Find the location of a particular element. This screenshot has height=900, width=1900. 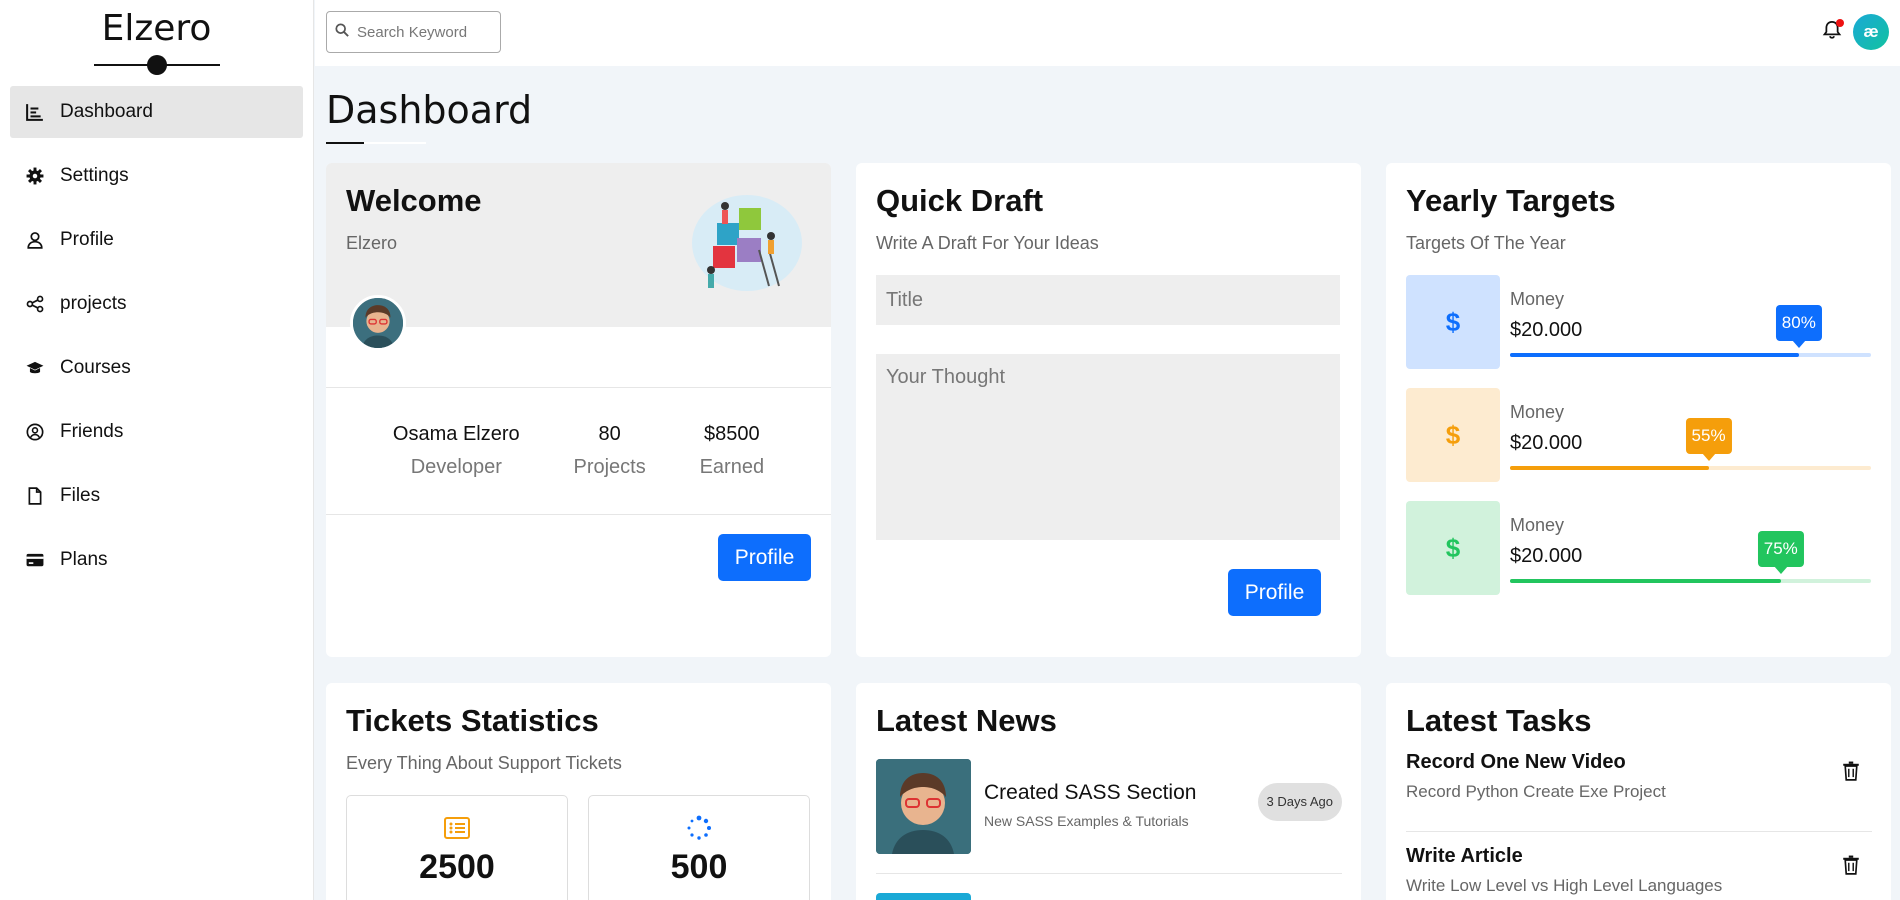

progress-track: 75% is located at coordinates (1690, 557).